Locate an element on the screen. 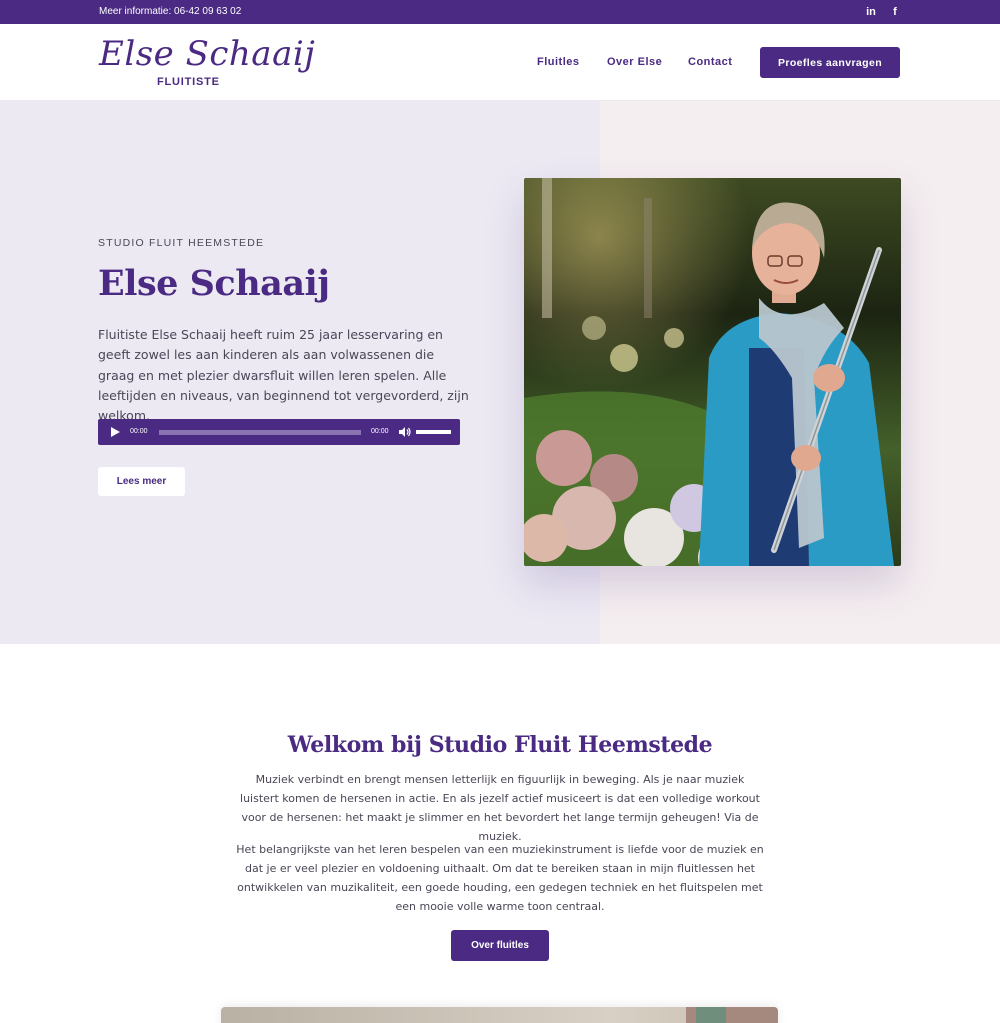 The image size is (1000, 1023). play-icon is located at coordinates (115, 432).